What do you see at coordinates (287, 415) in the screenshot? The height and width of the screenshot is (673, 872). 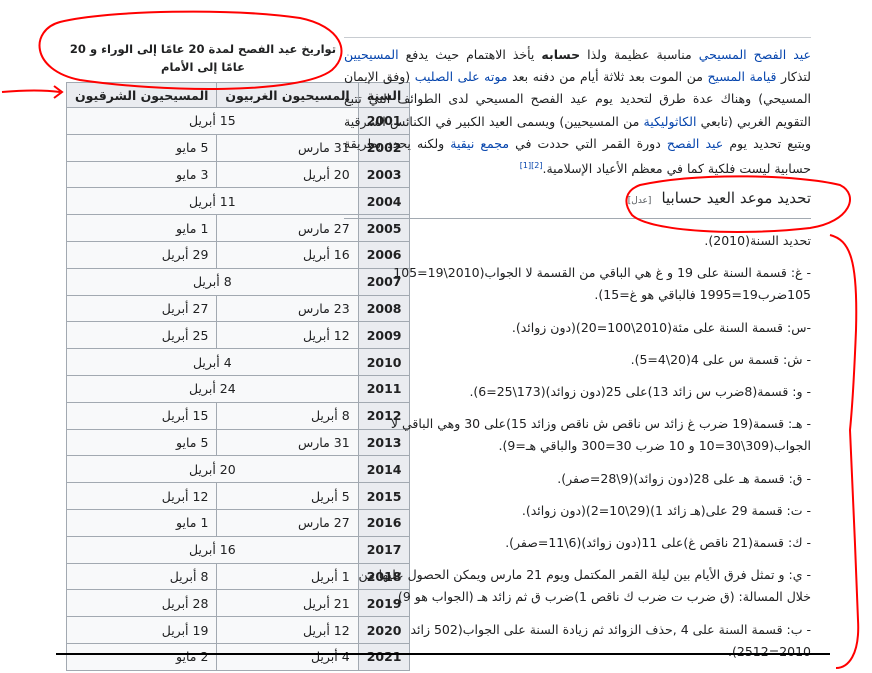 I see `western-date-cell: 8 أبريل` at bounding box center [287, 415].